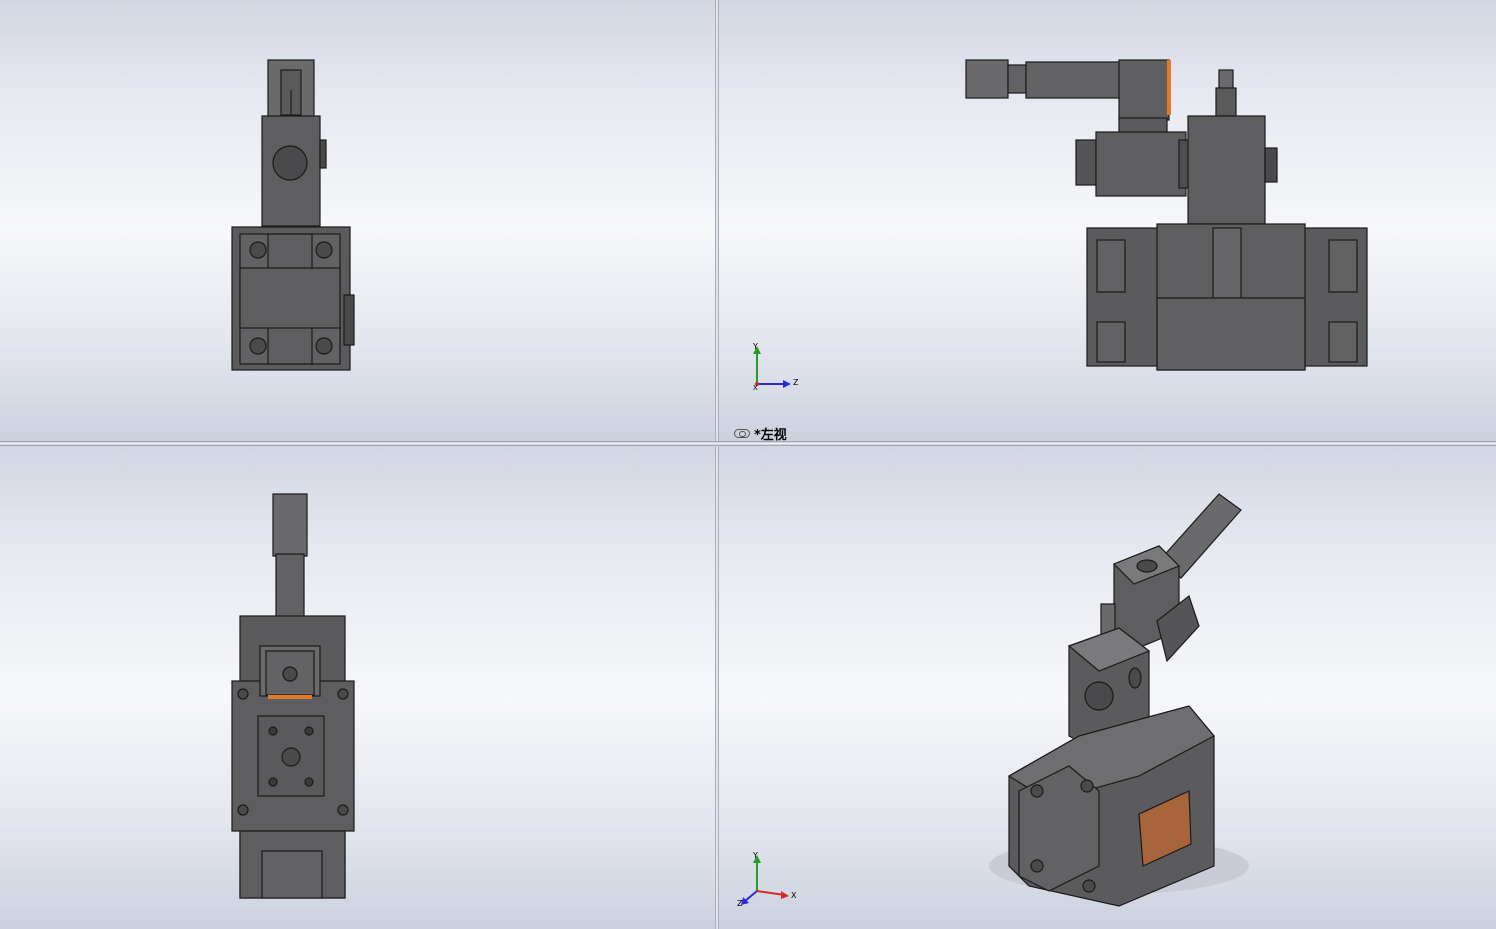 This screenshot has height=929, width=1496. I want to click on triad-y-label: Y, so click(755, 346).